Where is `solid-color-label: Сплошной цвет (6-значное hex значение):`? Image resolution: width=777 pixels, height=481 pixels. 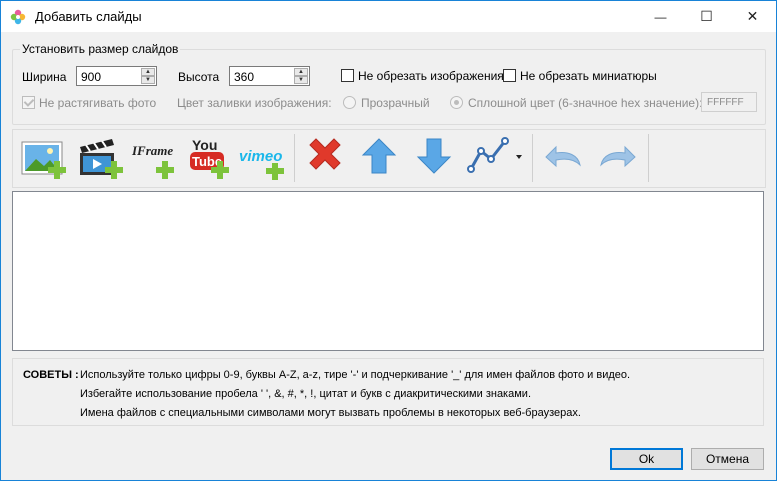
solid-color-label: Сплошной цвет (6-значное hex значение): is located at coordinates (585, 103).